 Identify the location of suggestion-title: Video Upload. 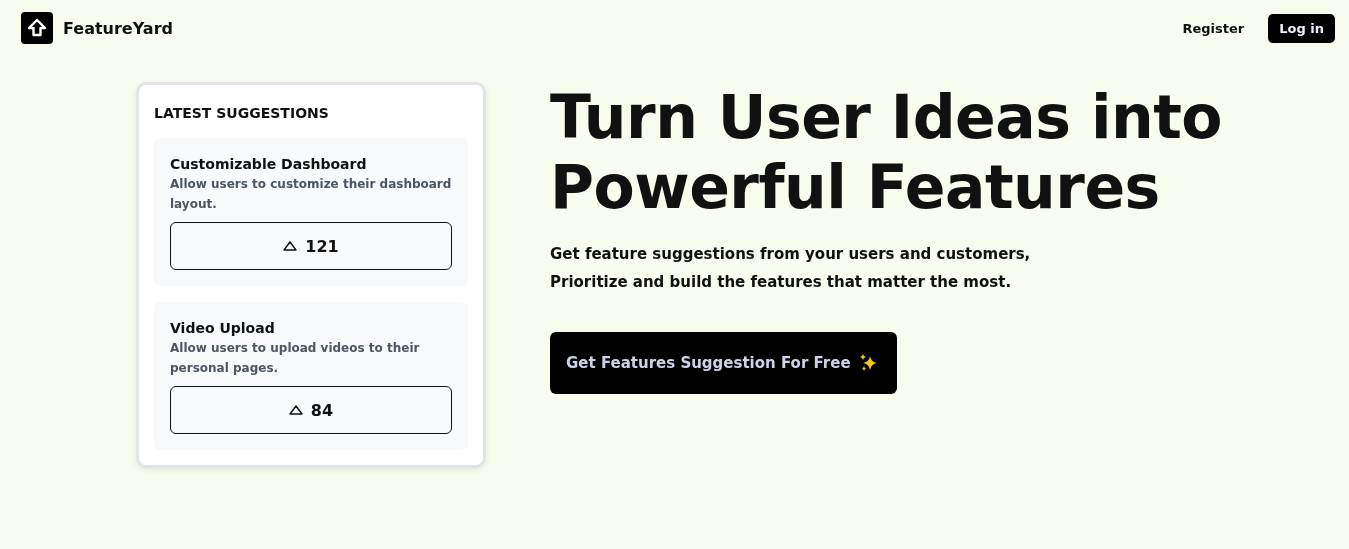
(223, 328).